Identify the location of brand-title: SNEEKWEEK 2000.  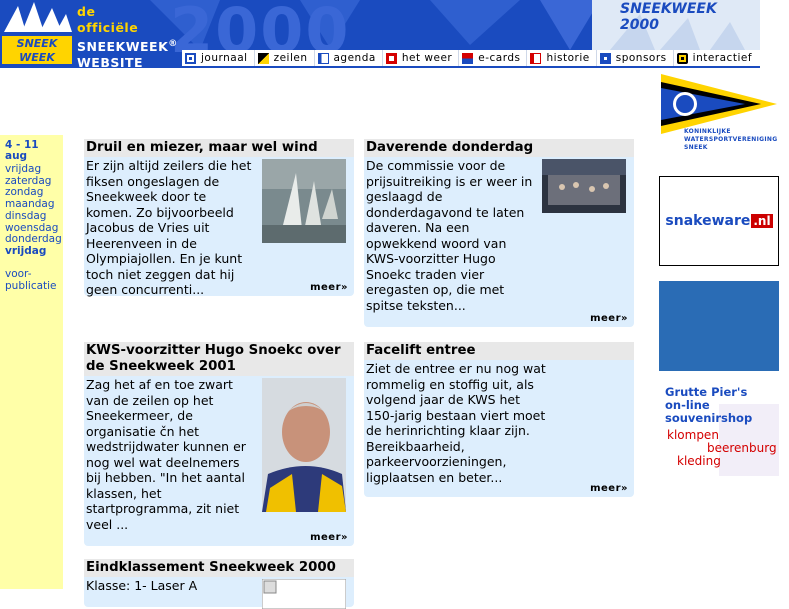
(668, 17).